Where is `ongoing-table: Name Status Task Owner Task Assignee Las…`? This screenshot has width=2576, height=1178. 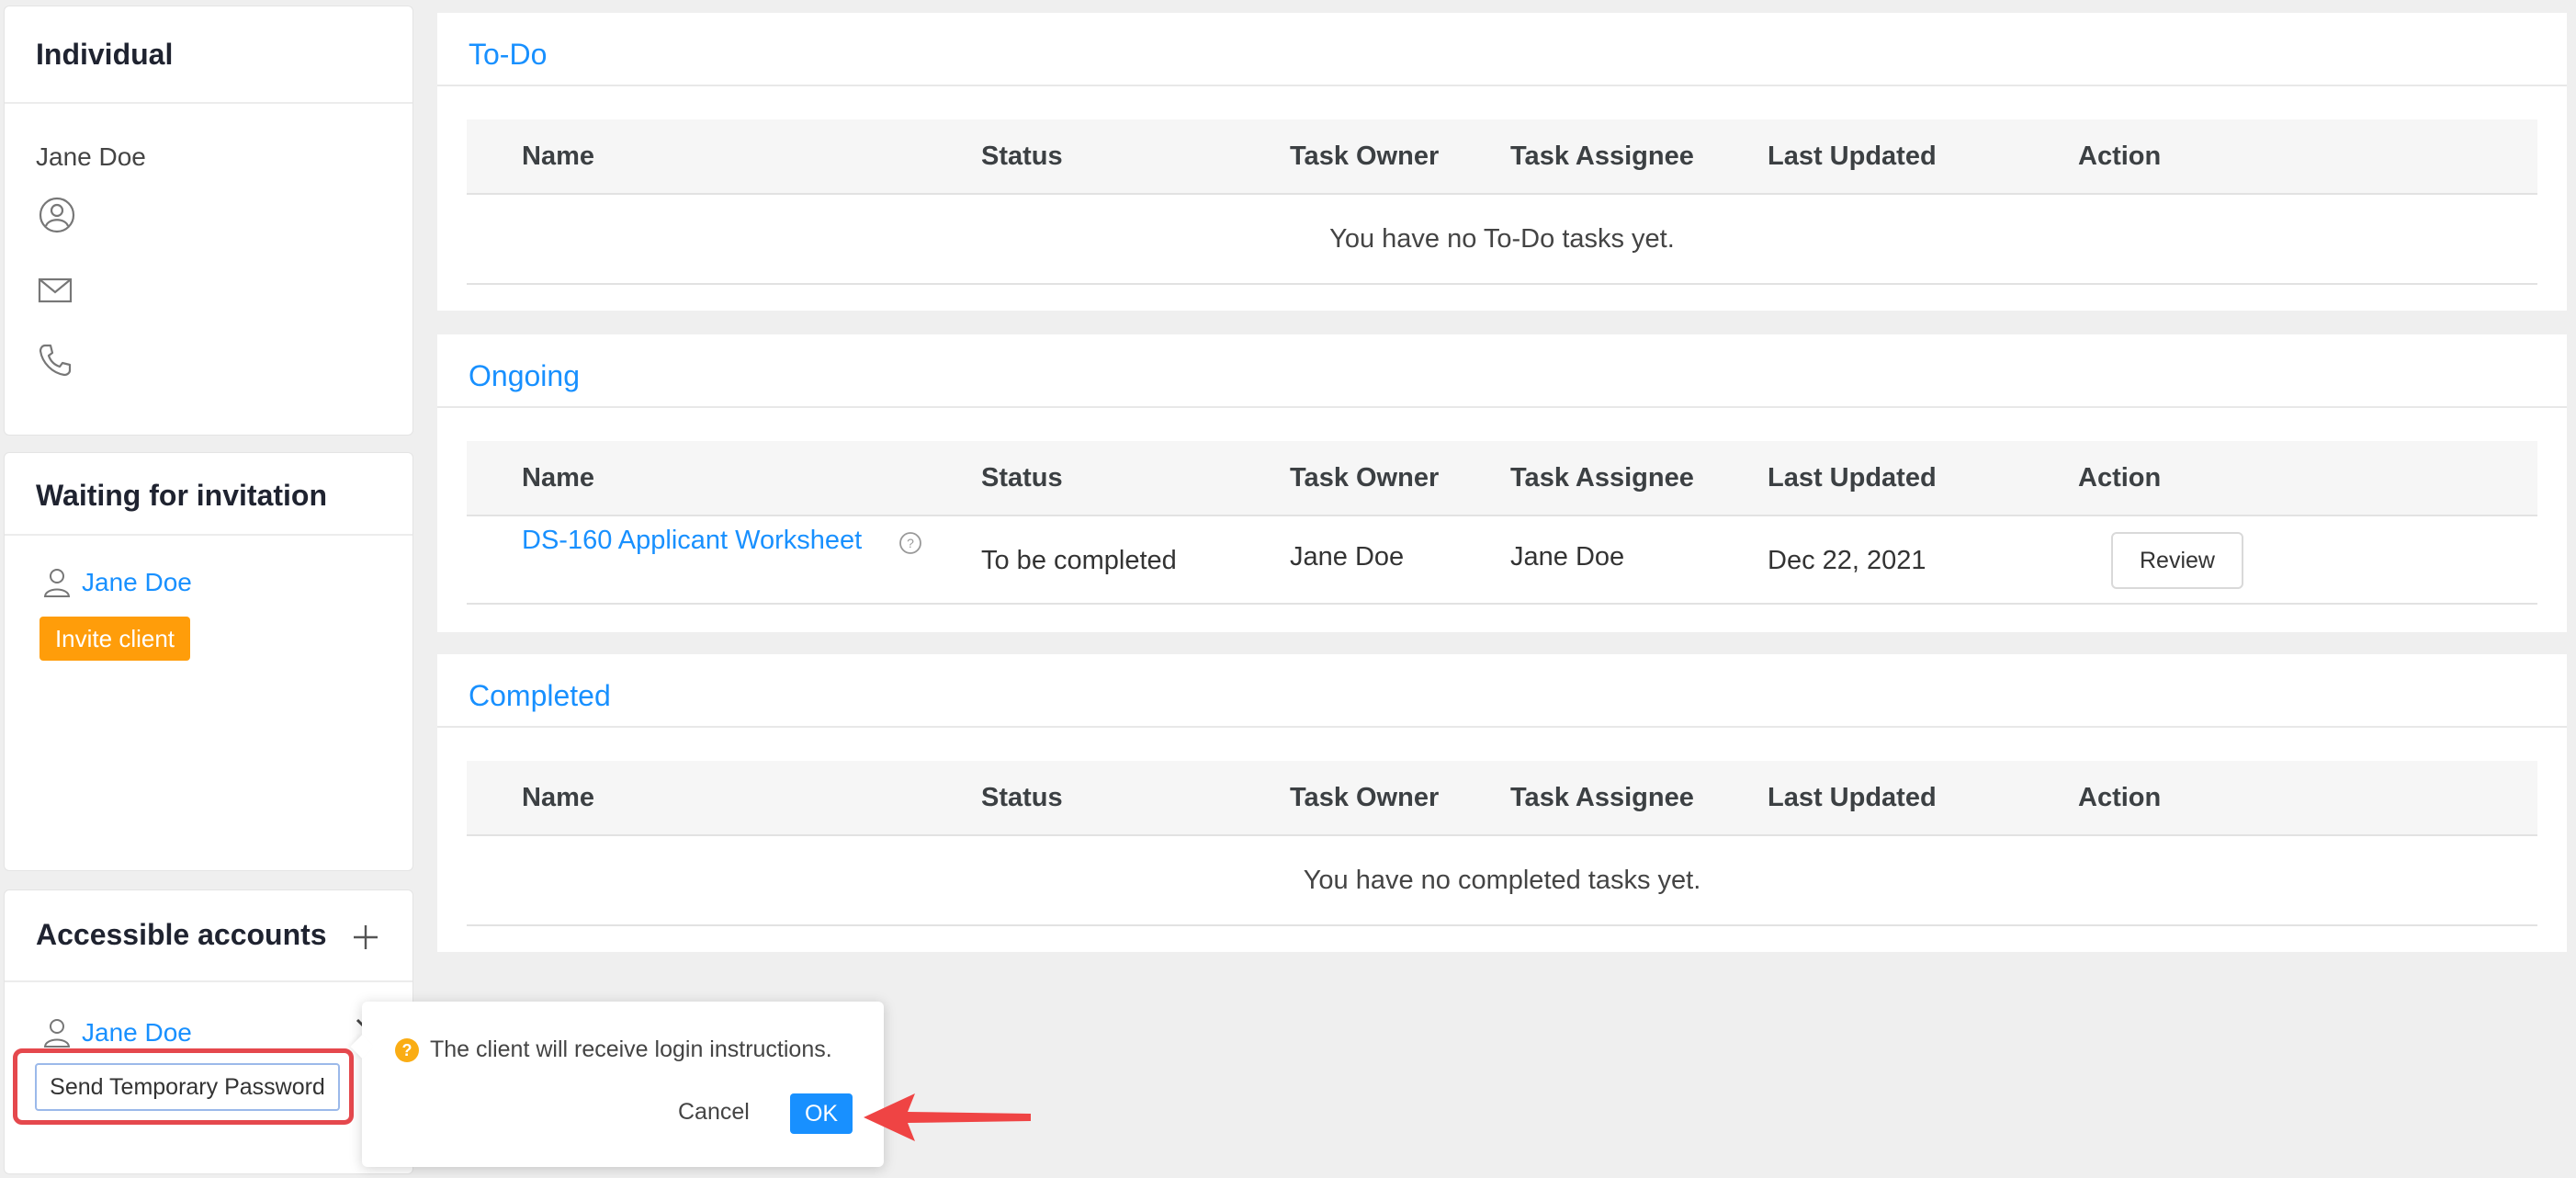
ongoing-table: Name Status Task Owner Task Assignee Las… is located at coordinates (1502, 523).